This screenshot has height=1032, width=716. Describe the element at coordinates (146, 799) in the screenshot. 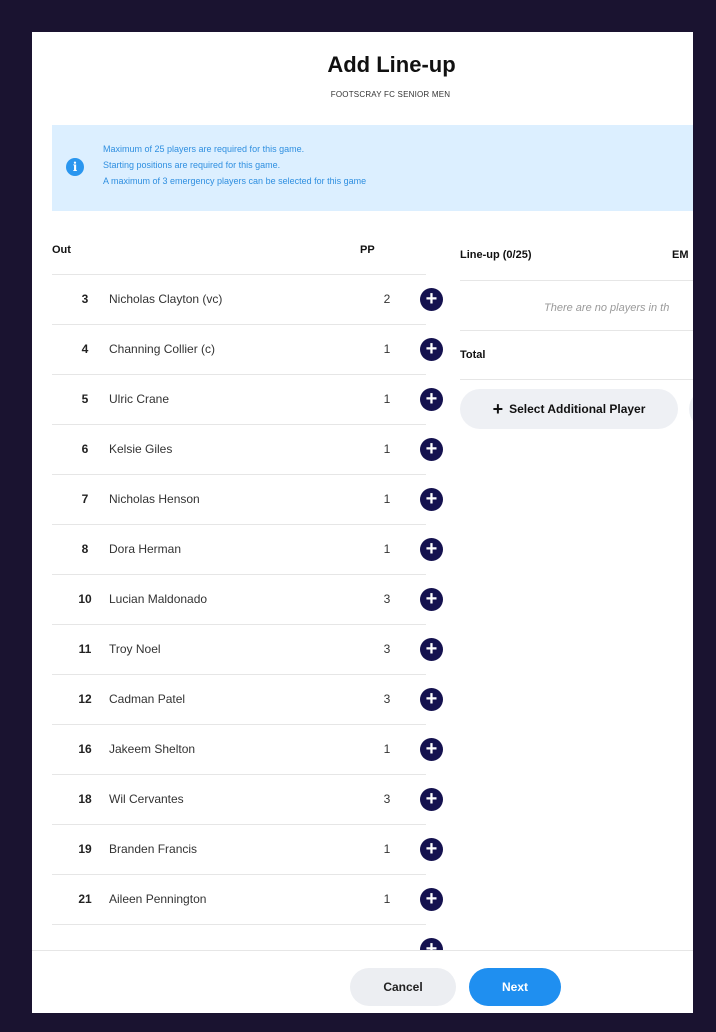

I see `player-name: Wil Cervantes` at that location.